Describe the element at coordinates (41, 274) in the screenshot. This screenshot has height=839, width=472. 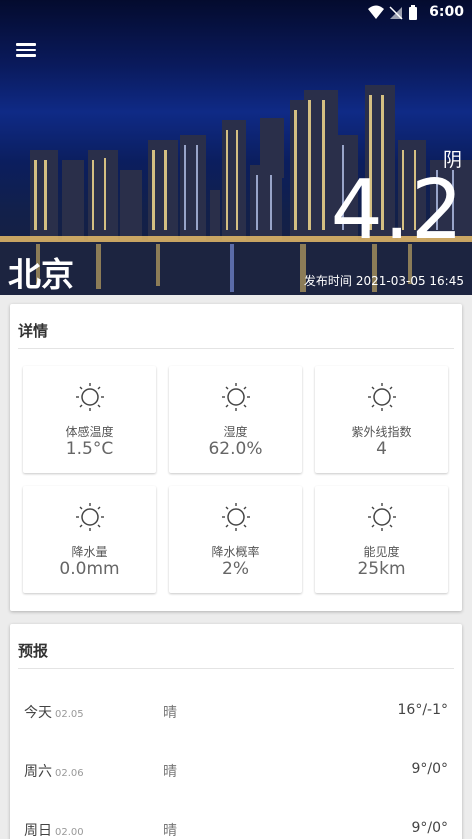
I see `city-name: 北京` at that location.